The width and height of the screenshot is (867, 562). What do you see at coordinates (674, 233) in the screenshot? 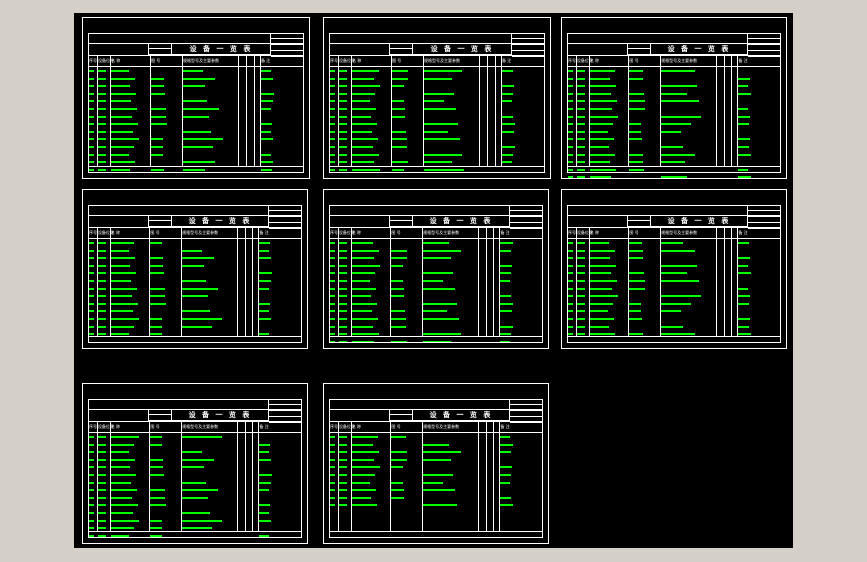
I see `column-header: 序号 设备位号名 称图 号规格型号及主要参数备 注` at bounding box center [674, 233].